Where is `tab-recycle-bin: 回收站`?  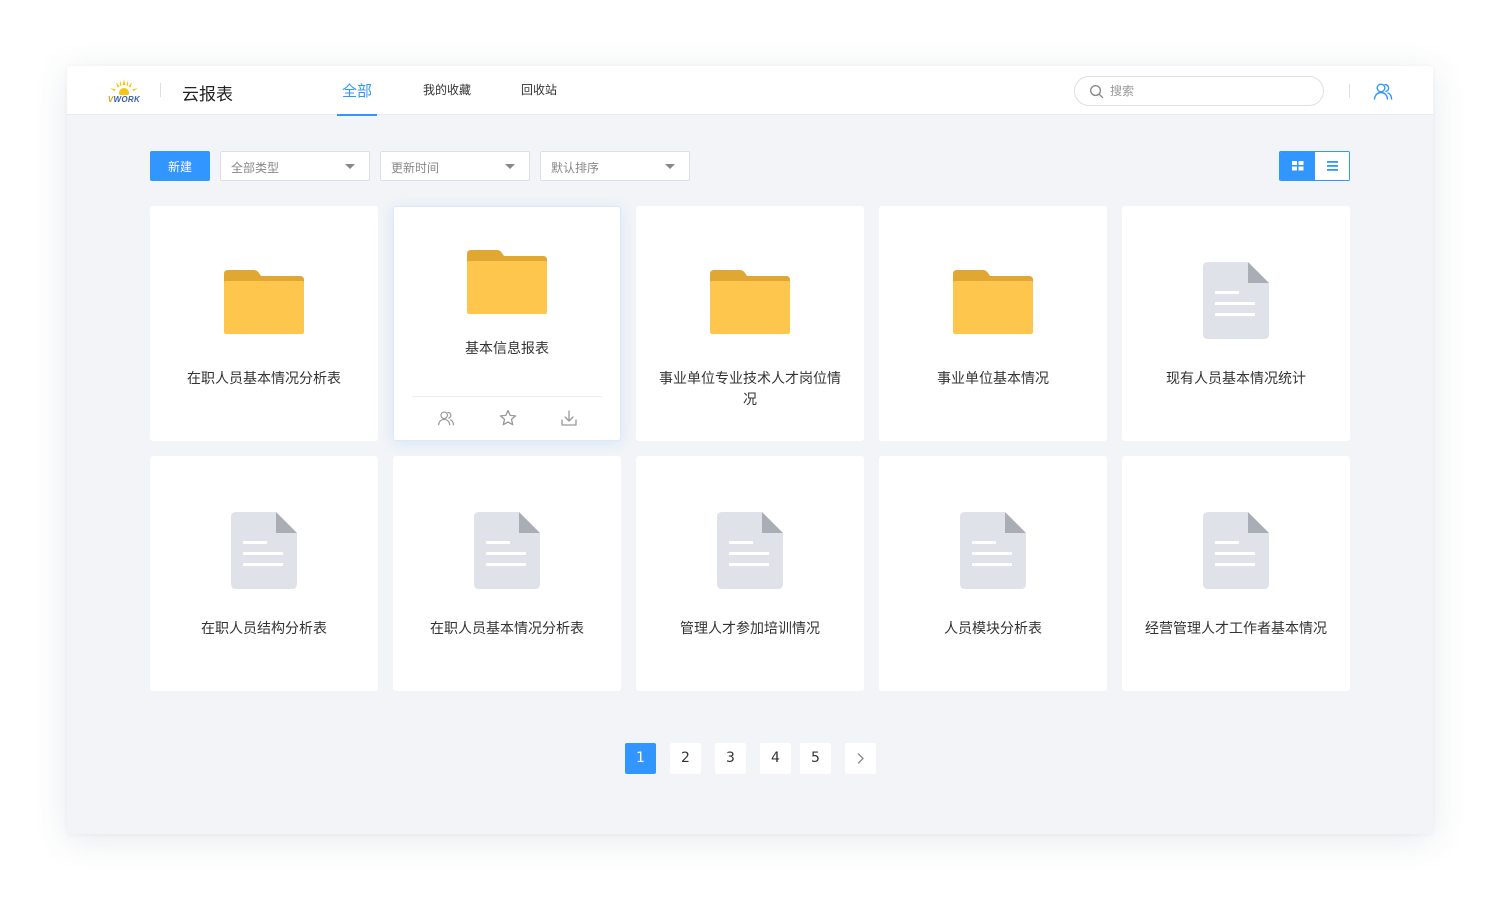
tab-recycle-bin: 回收站 is located at coordinates (539, 90).